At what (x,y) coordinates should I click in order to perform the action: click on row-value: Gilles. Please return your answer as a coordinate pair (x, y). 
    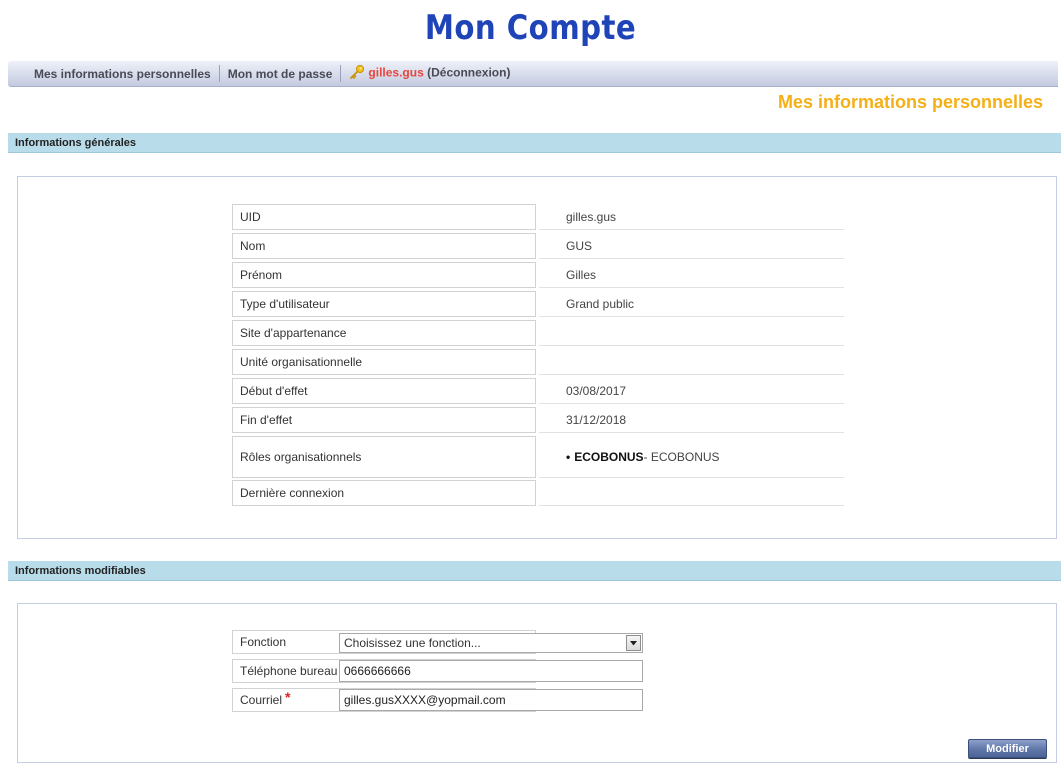
    Looking at the image, I should click on (691, 275).